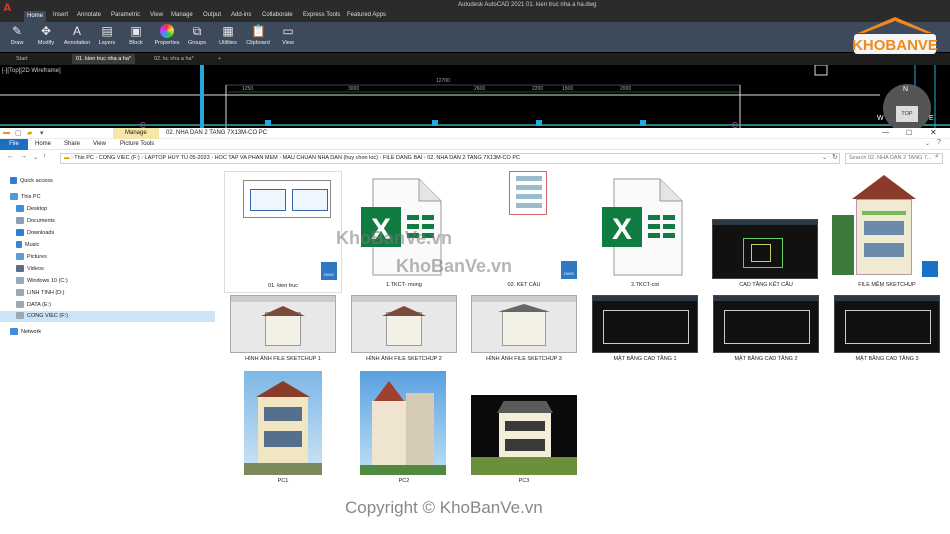 This screenshot has width=950, height=534. What do you see at coordinates (277, 15) in the screenshot?
I see `menu-tab-collaborate: Collaborate` at bounding box center [277, 15].